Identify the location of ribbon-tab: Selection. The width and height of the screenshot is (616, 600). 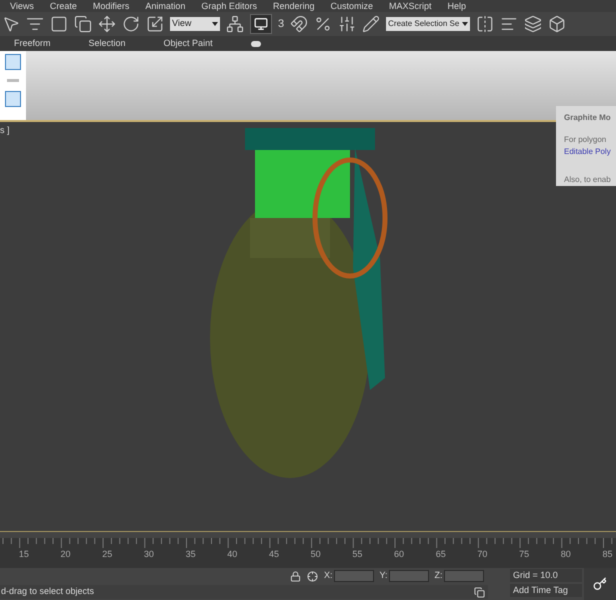
(107, 43).